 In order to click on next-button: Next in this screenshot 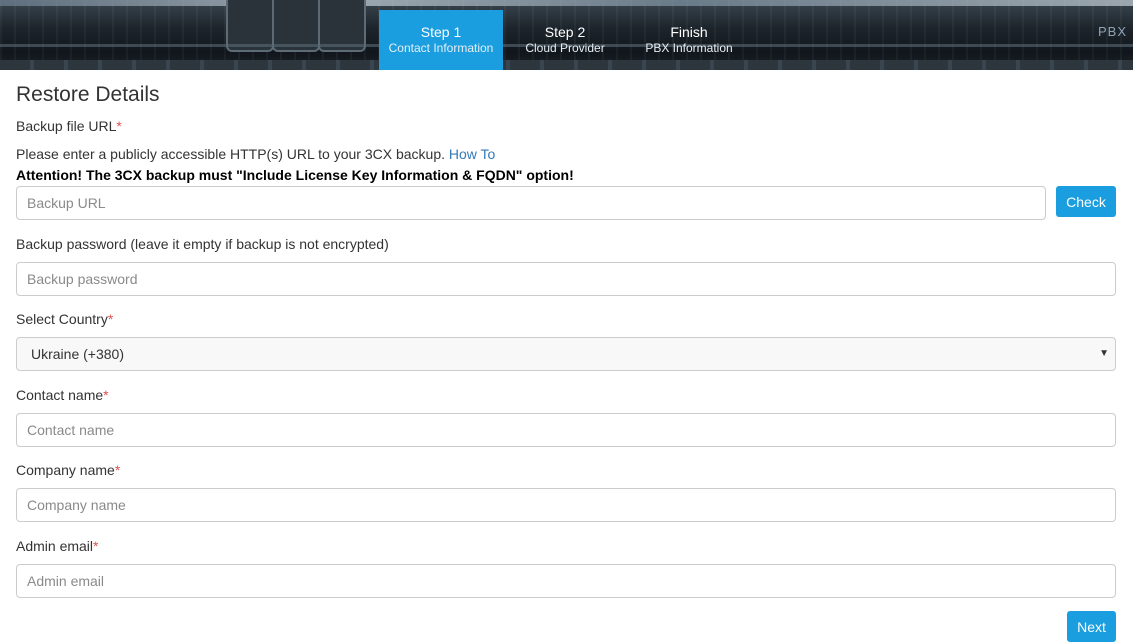, I will do `click(1091, 626)`.